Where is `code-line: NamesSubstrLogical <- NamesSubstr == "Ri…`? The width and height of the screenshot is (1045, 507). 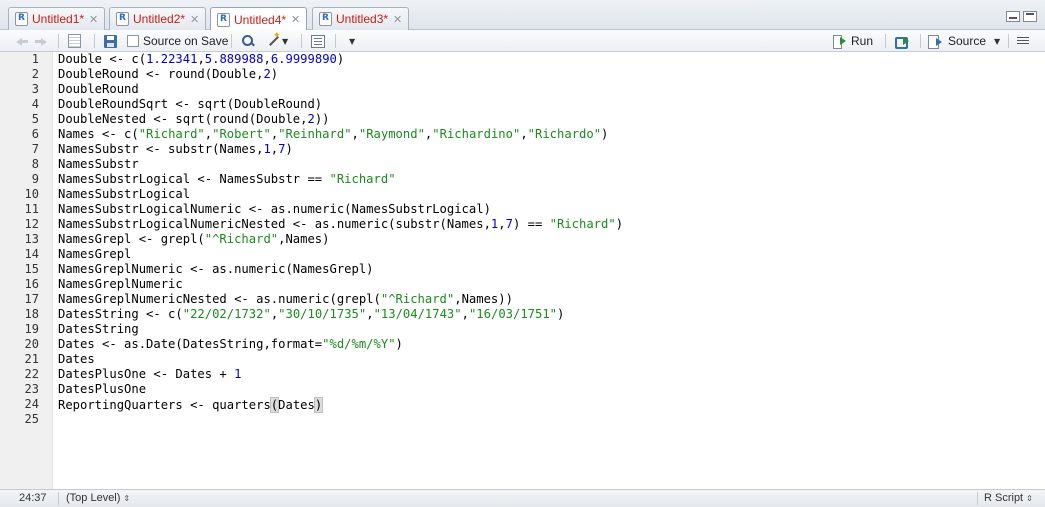
code-line: NamesSubstrLogical <- NamesSubstr == "Ri… is located at coordinates (227, 179).